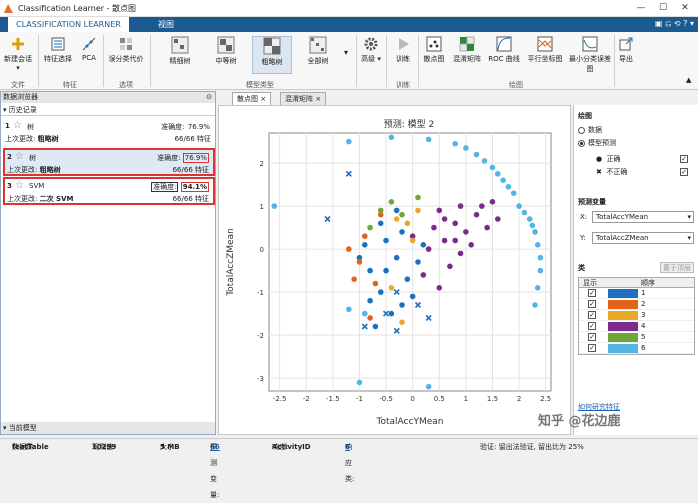  What do you see at coordinates (126, 50) in the screenshot?
I see `misclassification-cost-button: 误分类代价` at bounding box center [126, 50].